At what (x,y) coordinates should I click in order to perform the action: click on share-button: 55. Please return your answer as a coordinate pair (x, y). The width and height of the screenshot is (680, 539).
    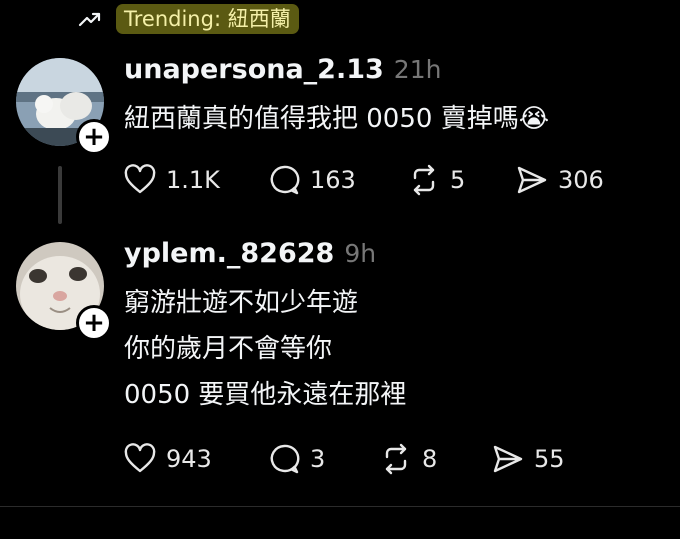
    Looking at the image, I should click on (527, 459).